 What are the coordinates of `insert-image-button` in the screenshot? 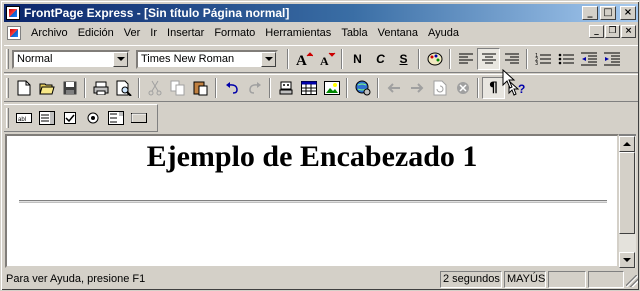 It's located at (331, 88).